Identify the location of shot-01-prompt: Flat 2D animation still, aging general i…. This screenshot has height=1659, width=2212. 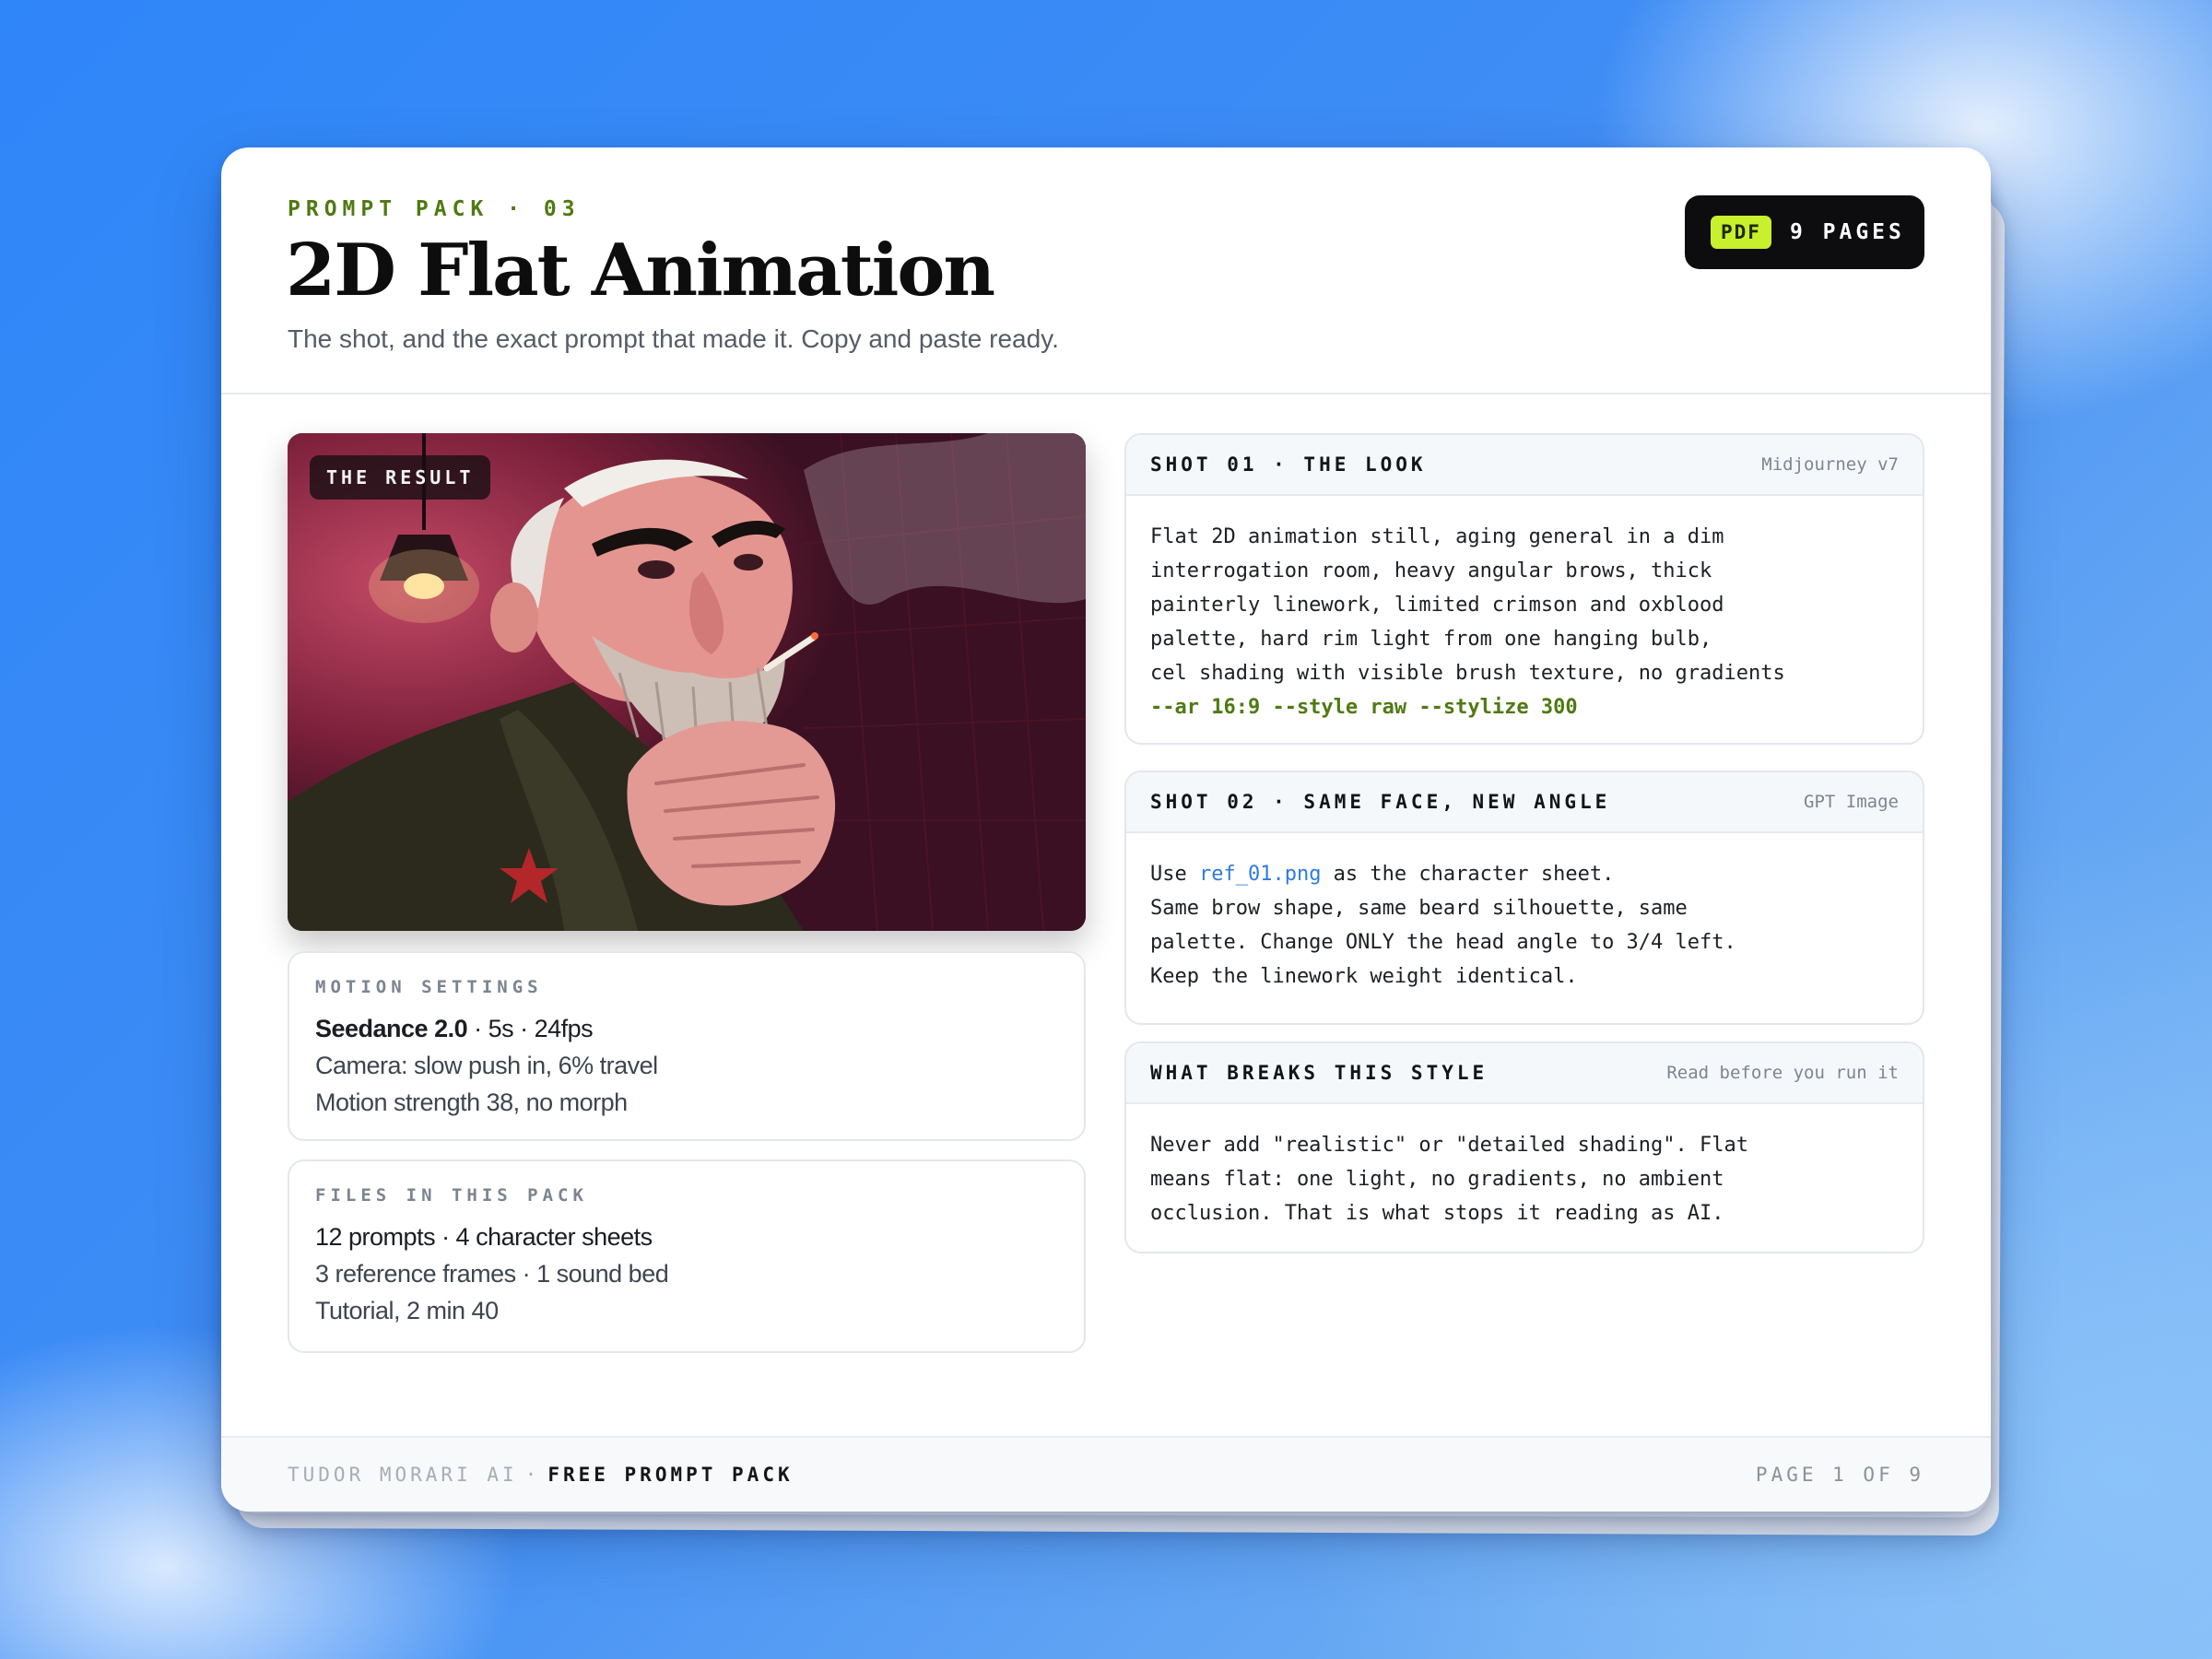
(1524, 619).